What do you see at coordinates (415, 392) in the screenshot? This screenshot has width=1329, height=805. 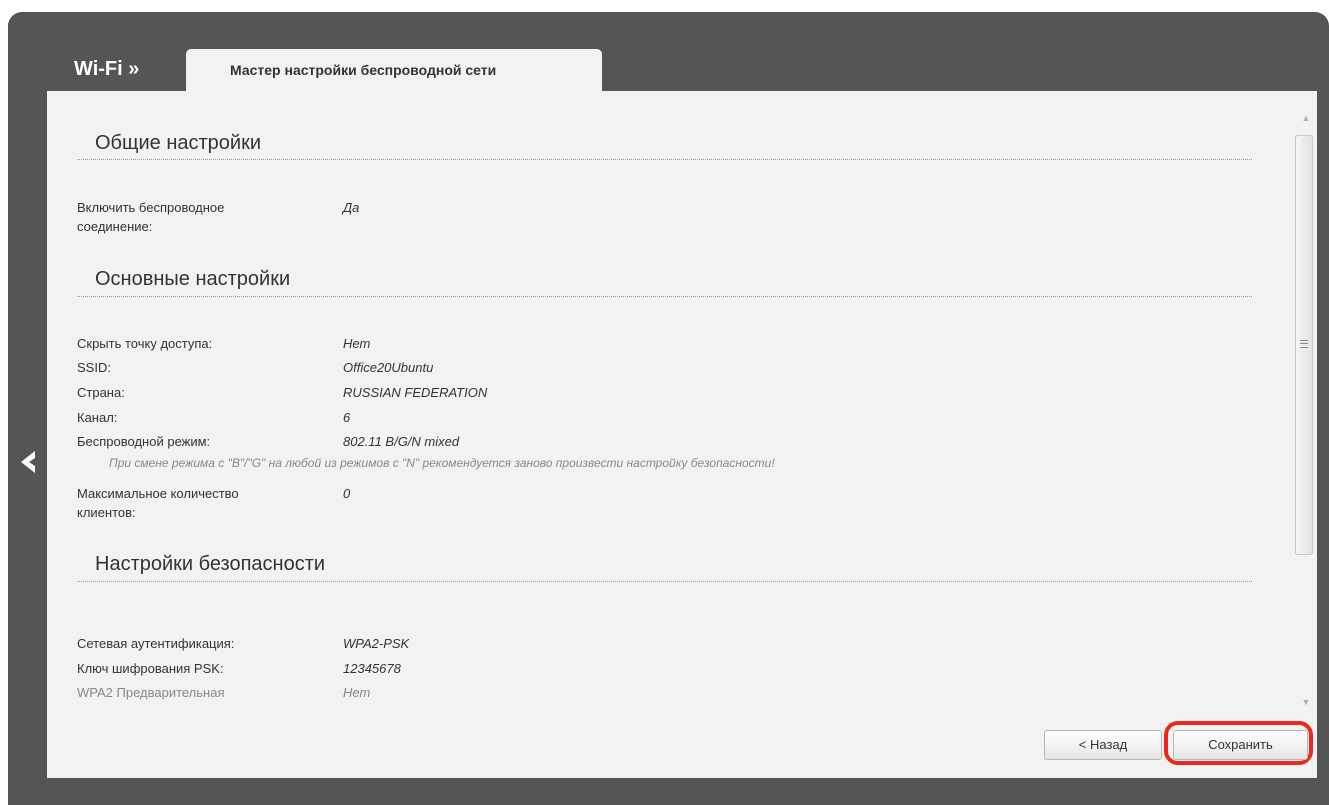 I see `value-country: RUSSIAN FEDERATION` at bounding box center [415, 392].